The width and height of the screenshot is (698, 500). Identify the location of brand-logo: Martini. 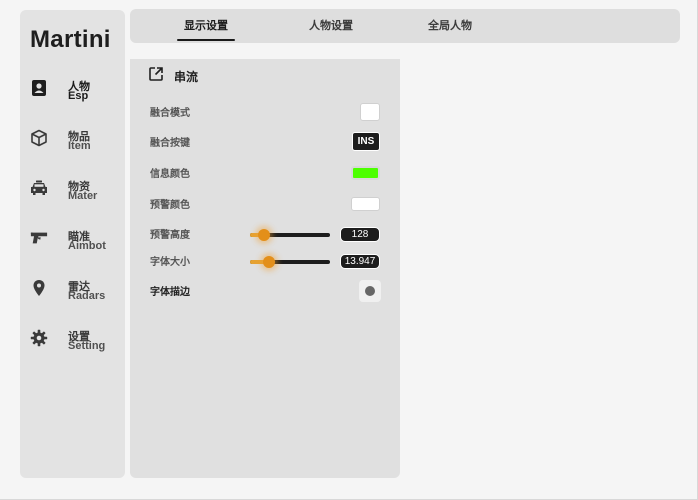
(70, 39).